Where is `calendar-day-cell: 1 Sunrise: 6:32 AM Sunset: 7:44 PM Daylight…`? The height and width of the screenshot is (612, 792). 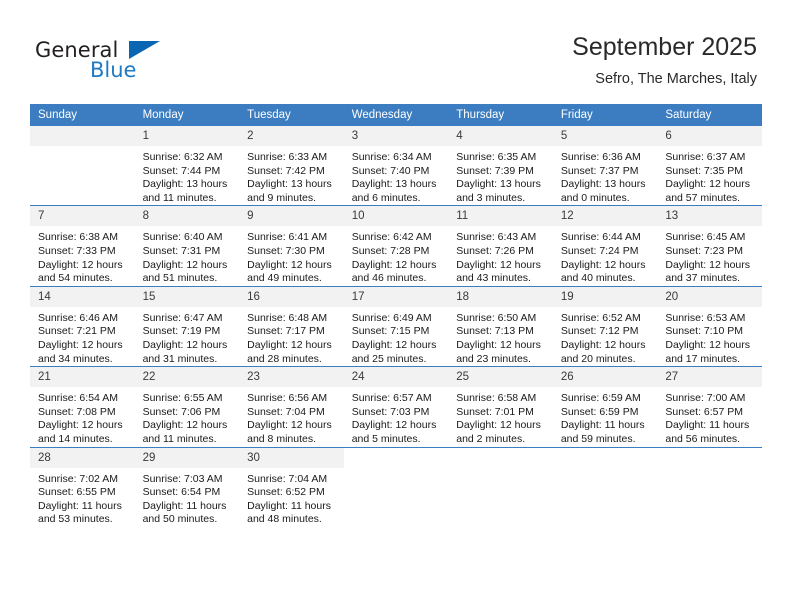 calendar-day-cell: 1 Sunrise: 6:32 AM Sunset: 7:44 PM Daylight… is located at coordinates (187, 166).